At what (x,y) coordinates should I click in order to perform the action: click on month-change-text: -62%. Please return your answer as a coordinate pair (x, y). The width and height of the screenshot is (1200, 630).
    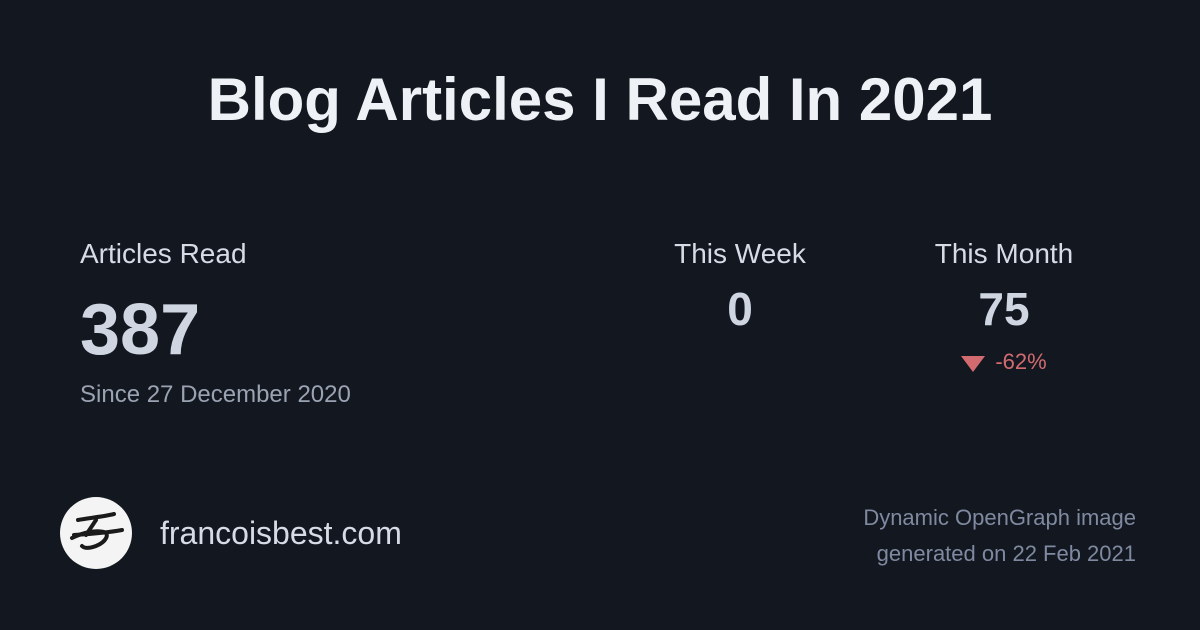
    Looking at the image, I should click on (1021, 361).